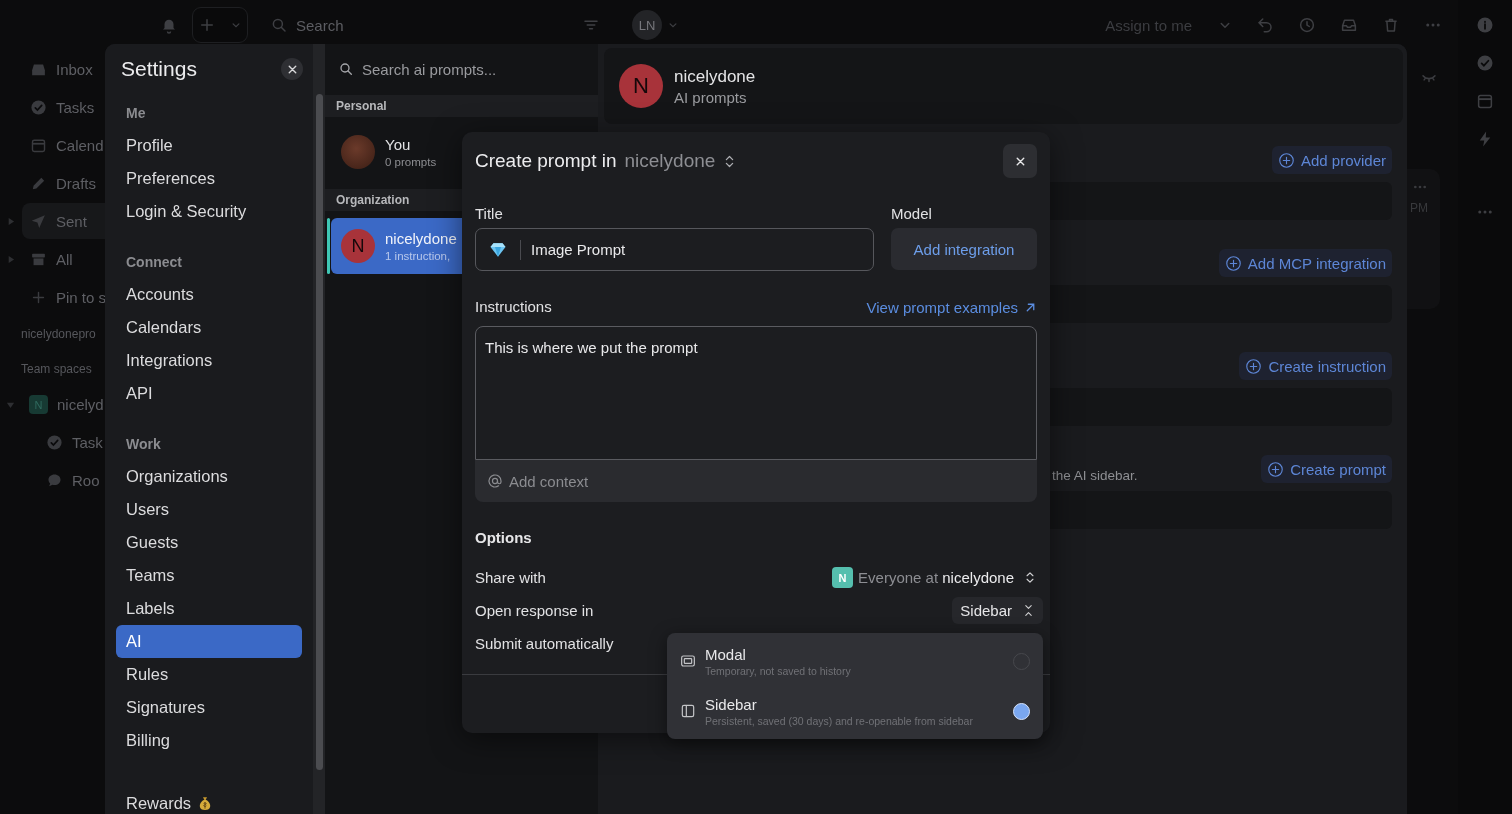  I want to click on nav-section-heading: Work, so click(143, 444).